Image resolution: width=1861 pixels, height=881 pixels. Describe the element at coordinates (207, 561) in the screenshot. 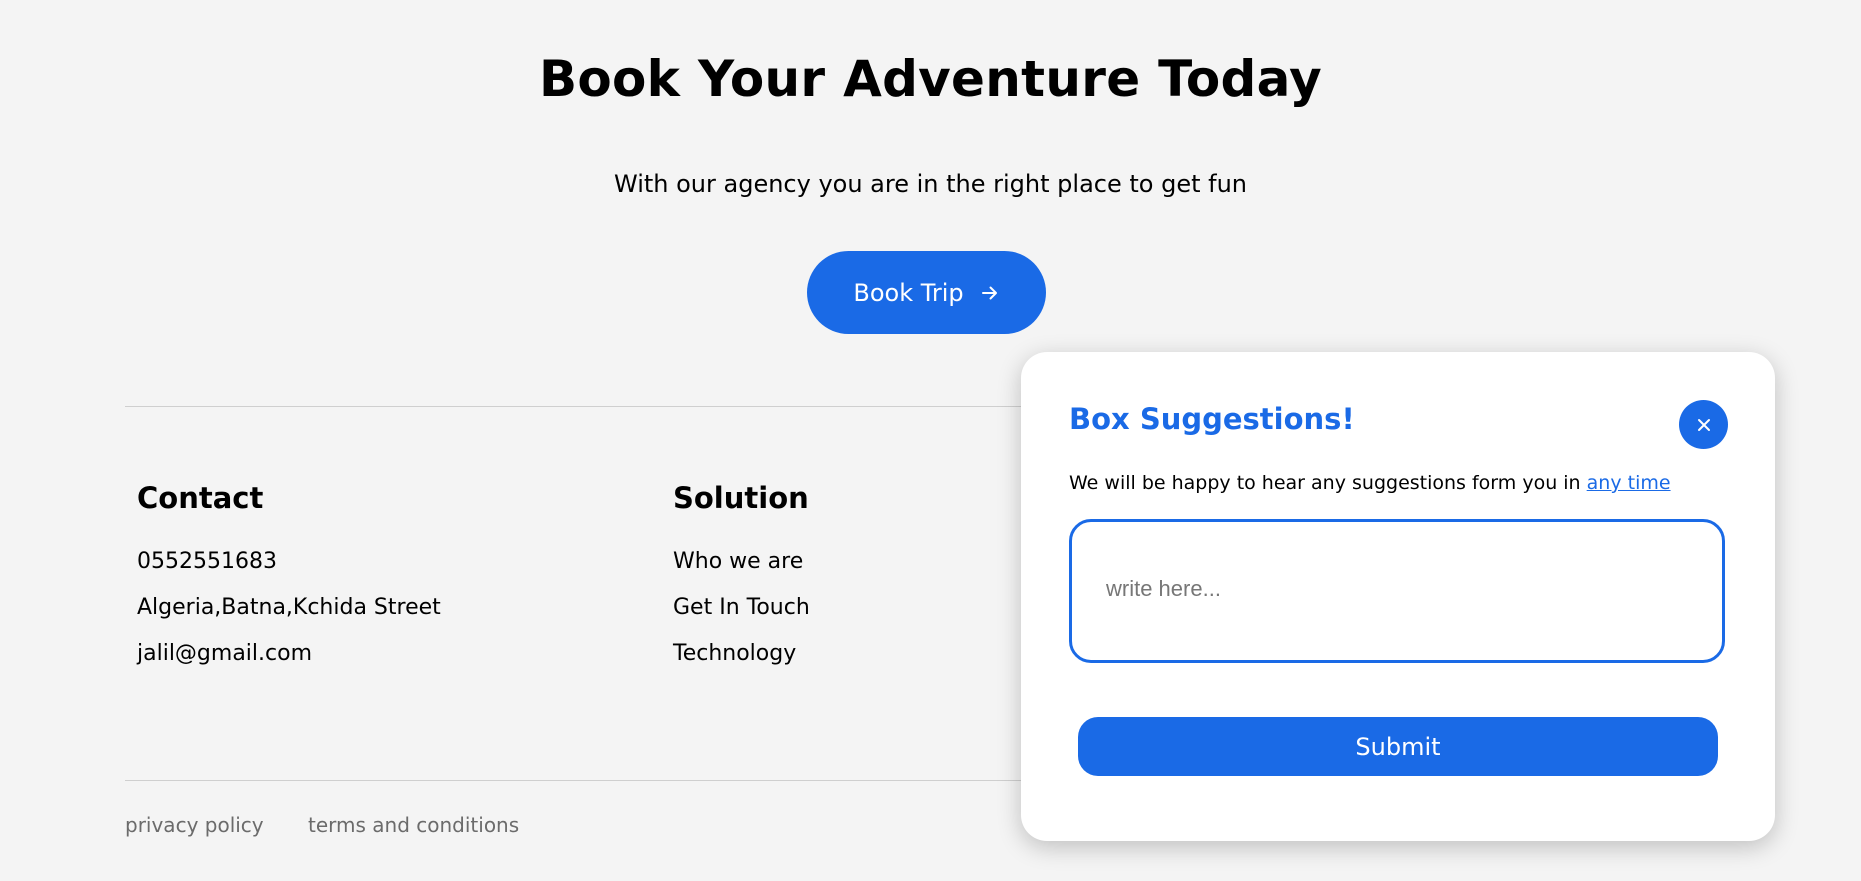

I see `contact-phone: 0552551683` at that location.